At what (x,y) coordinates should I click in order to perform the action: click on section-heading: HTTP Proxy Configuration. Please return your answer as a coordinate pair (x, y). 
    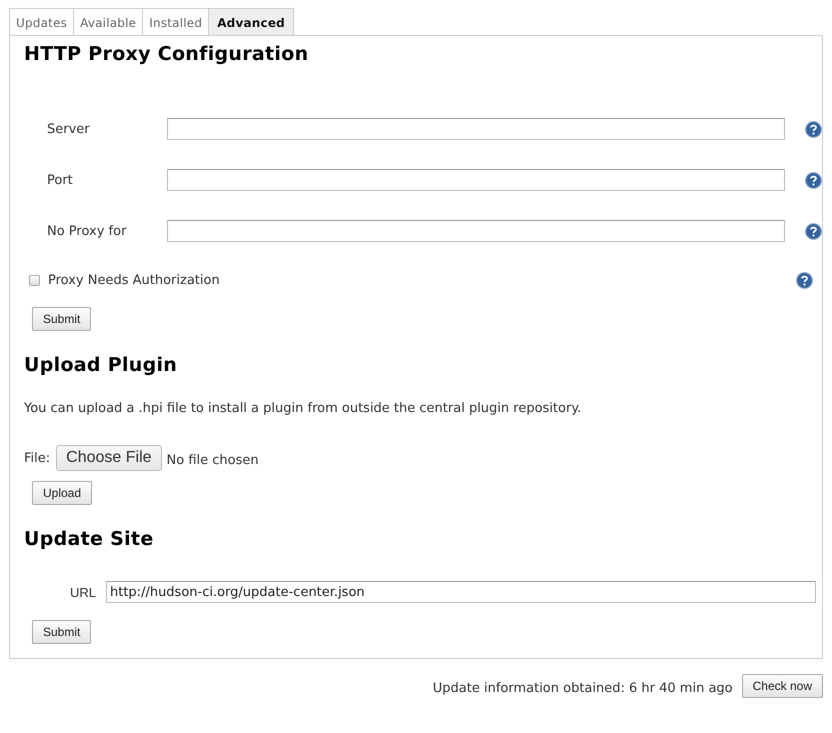
    Looking at the image, I should click on (167, 54).